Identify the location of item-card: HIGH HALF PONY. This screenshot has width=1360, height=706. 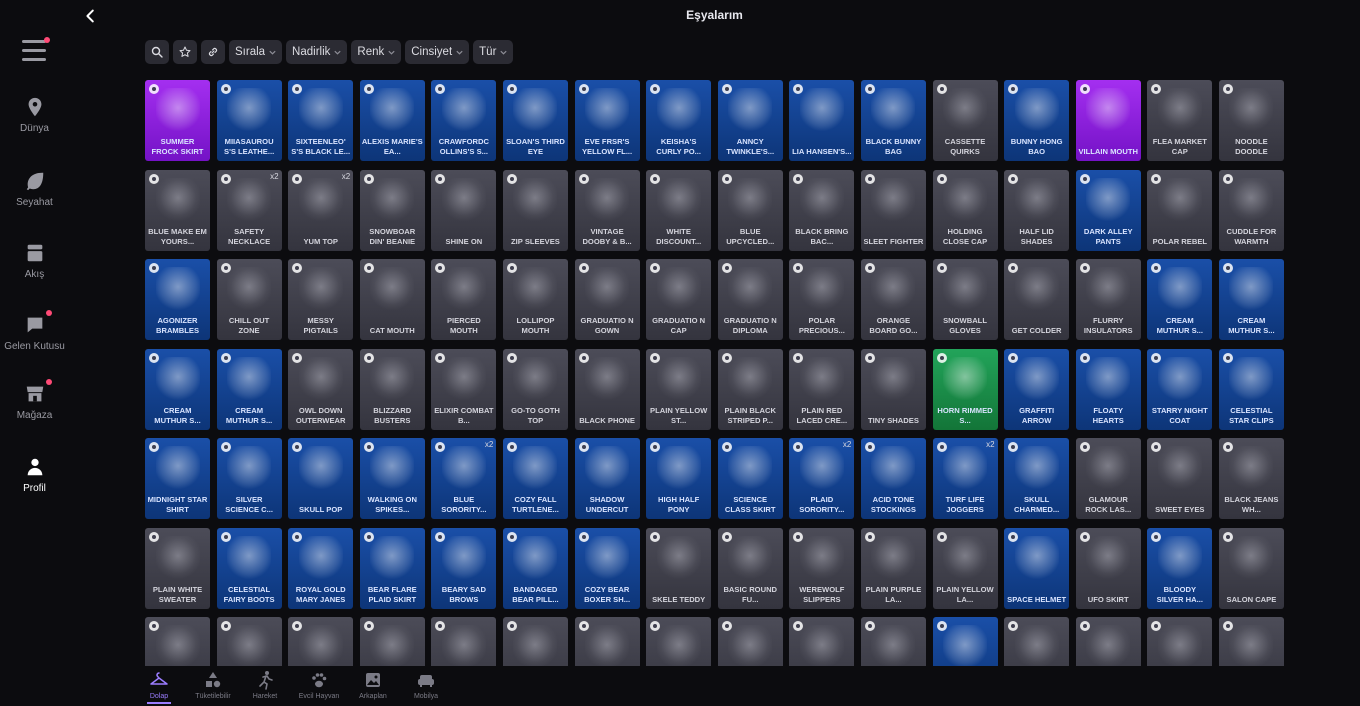
(679, 478).